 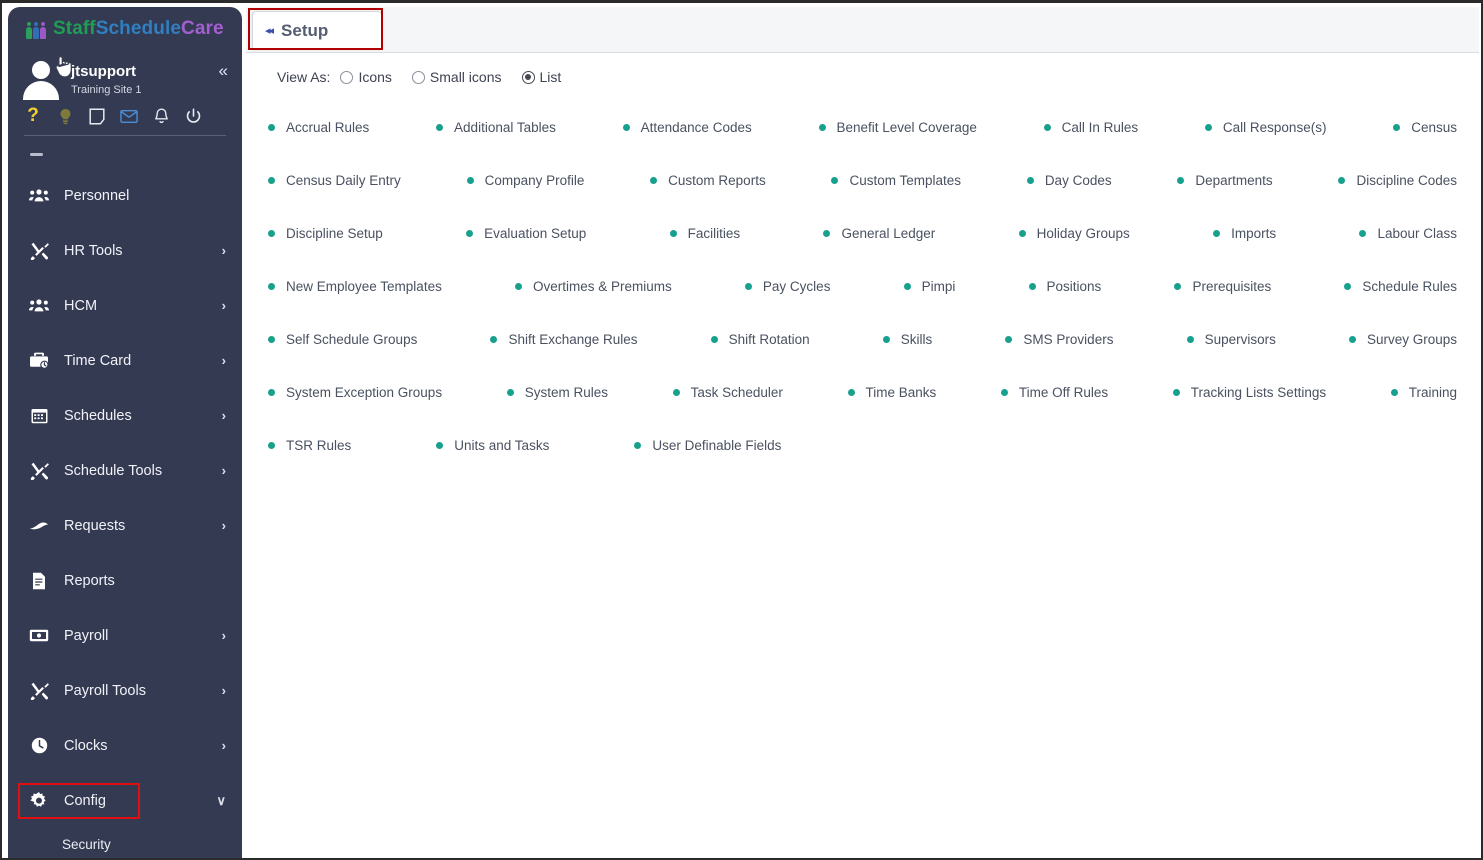 I want to click on radio-list, so click(x=528, y=77).